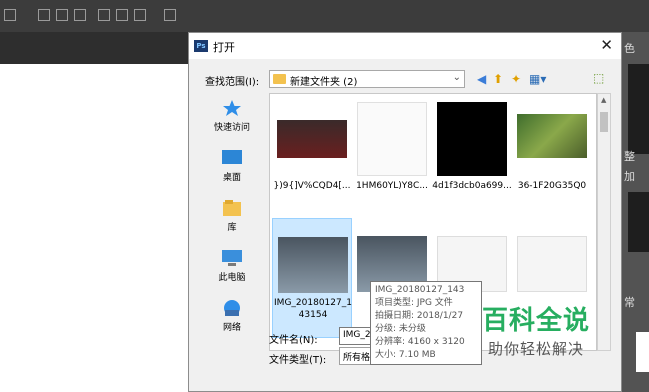  I want to click on panel-tab-add: 加, so click(629, 176).